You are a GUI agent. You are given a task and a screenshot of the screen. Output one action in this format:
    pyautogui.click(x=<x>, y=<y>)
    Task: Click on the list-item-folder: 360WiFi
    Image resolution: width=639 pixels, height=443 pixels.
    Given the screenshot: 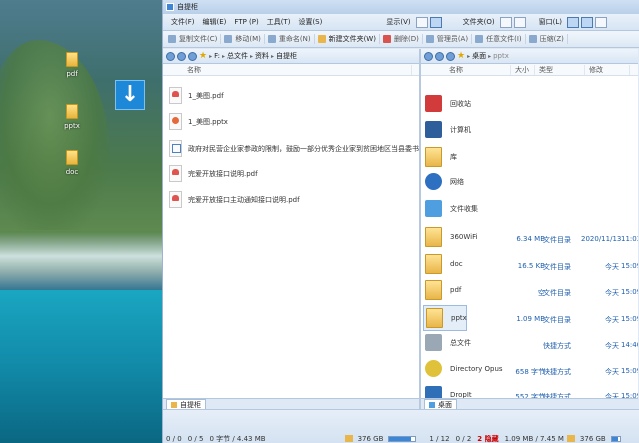 What is the action you would take?
    pyautogui.click(x=451, y=237)
    